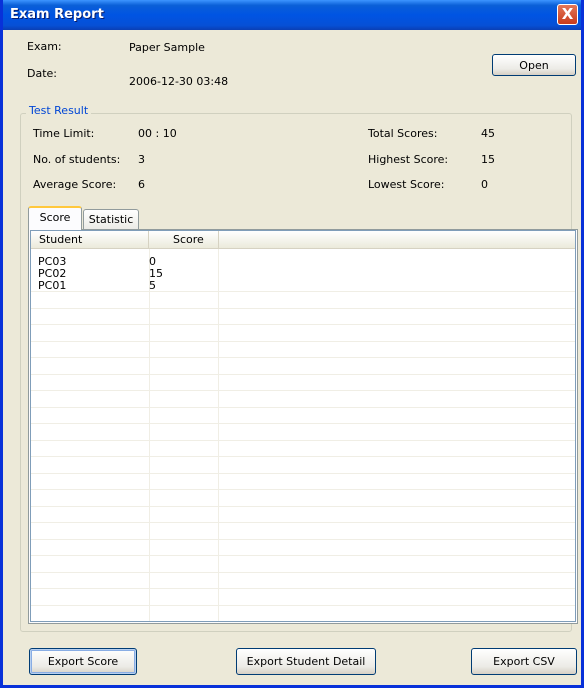 The image size is (584, 688). What do you see at coordinates (406, 184) in the screenshot?
I see `lowest-score-label: Lowest Score:` at bounding box center [406, 184].